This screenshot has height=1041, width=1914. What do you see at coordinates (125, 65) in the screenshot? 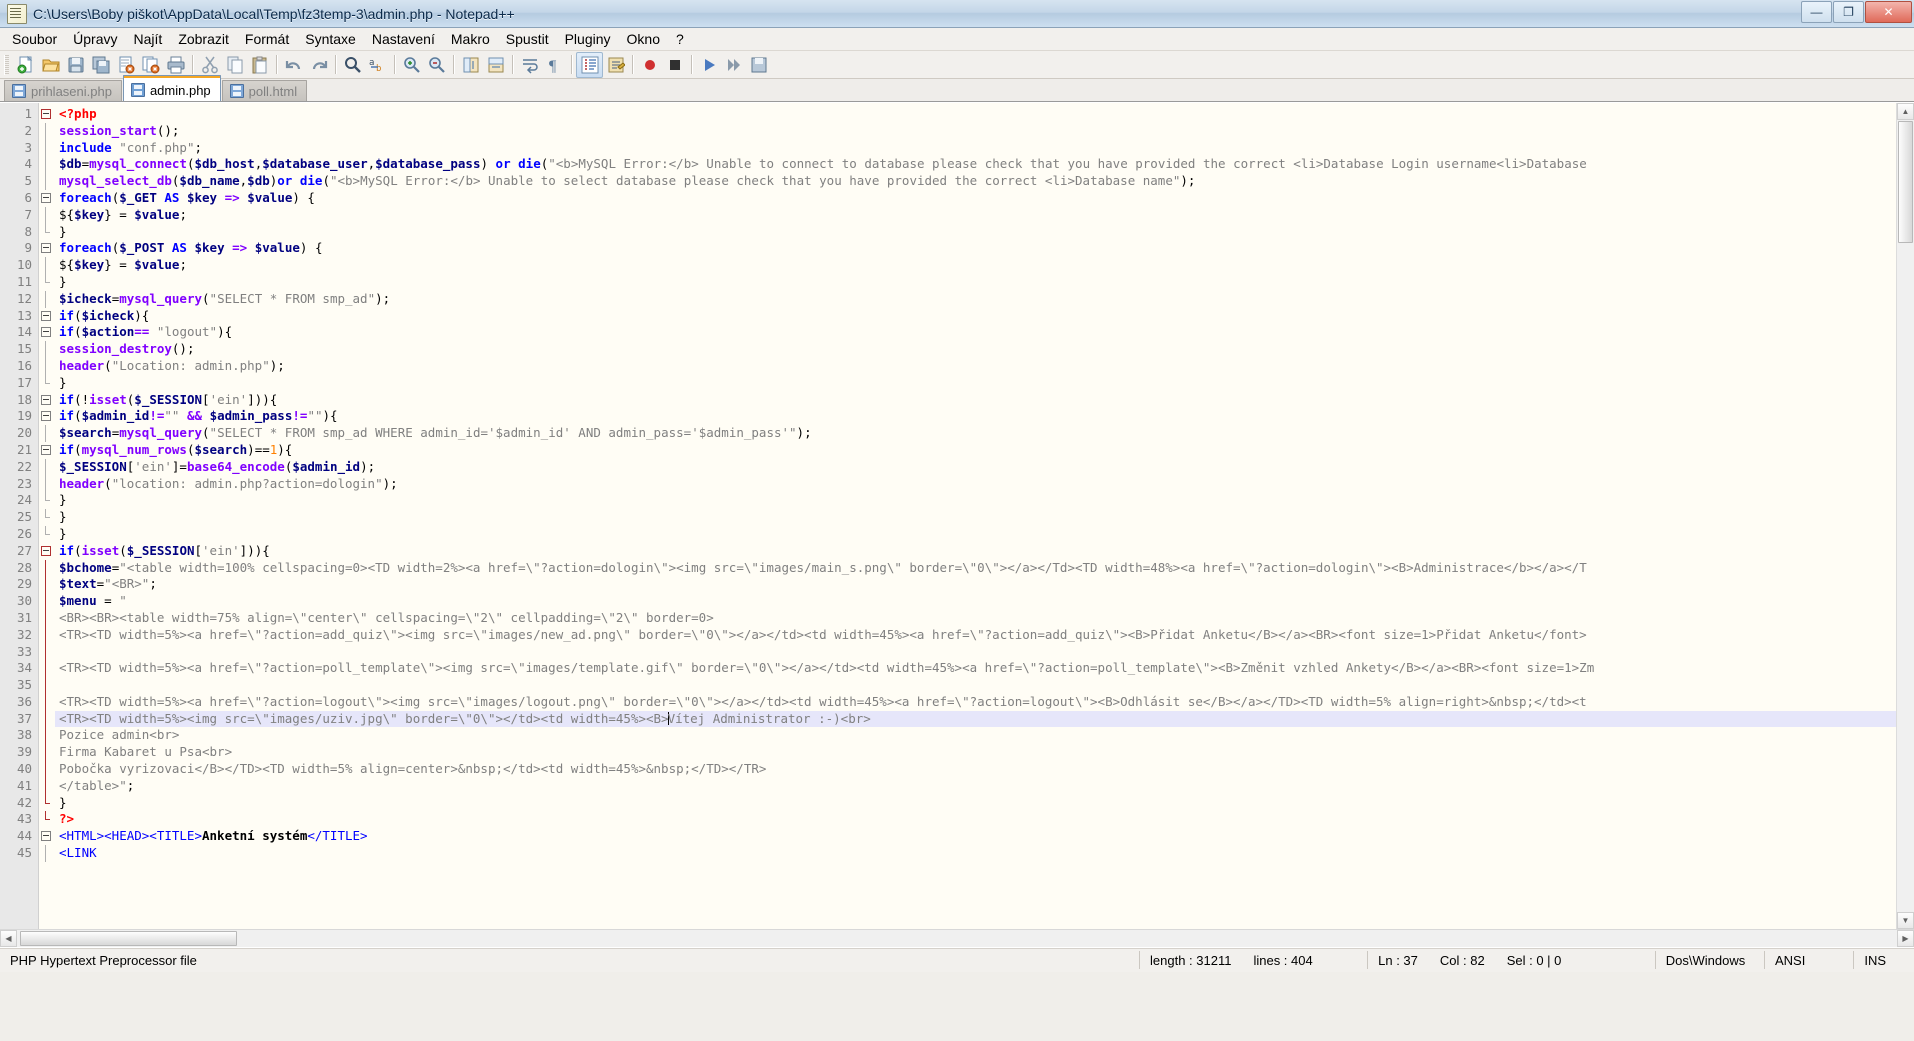
I see `close-file-icon` at bounding box center [125, 65].